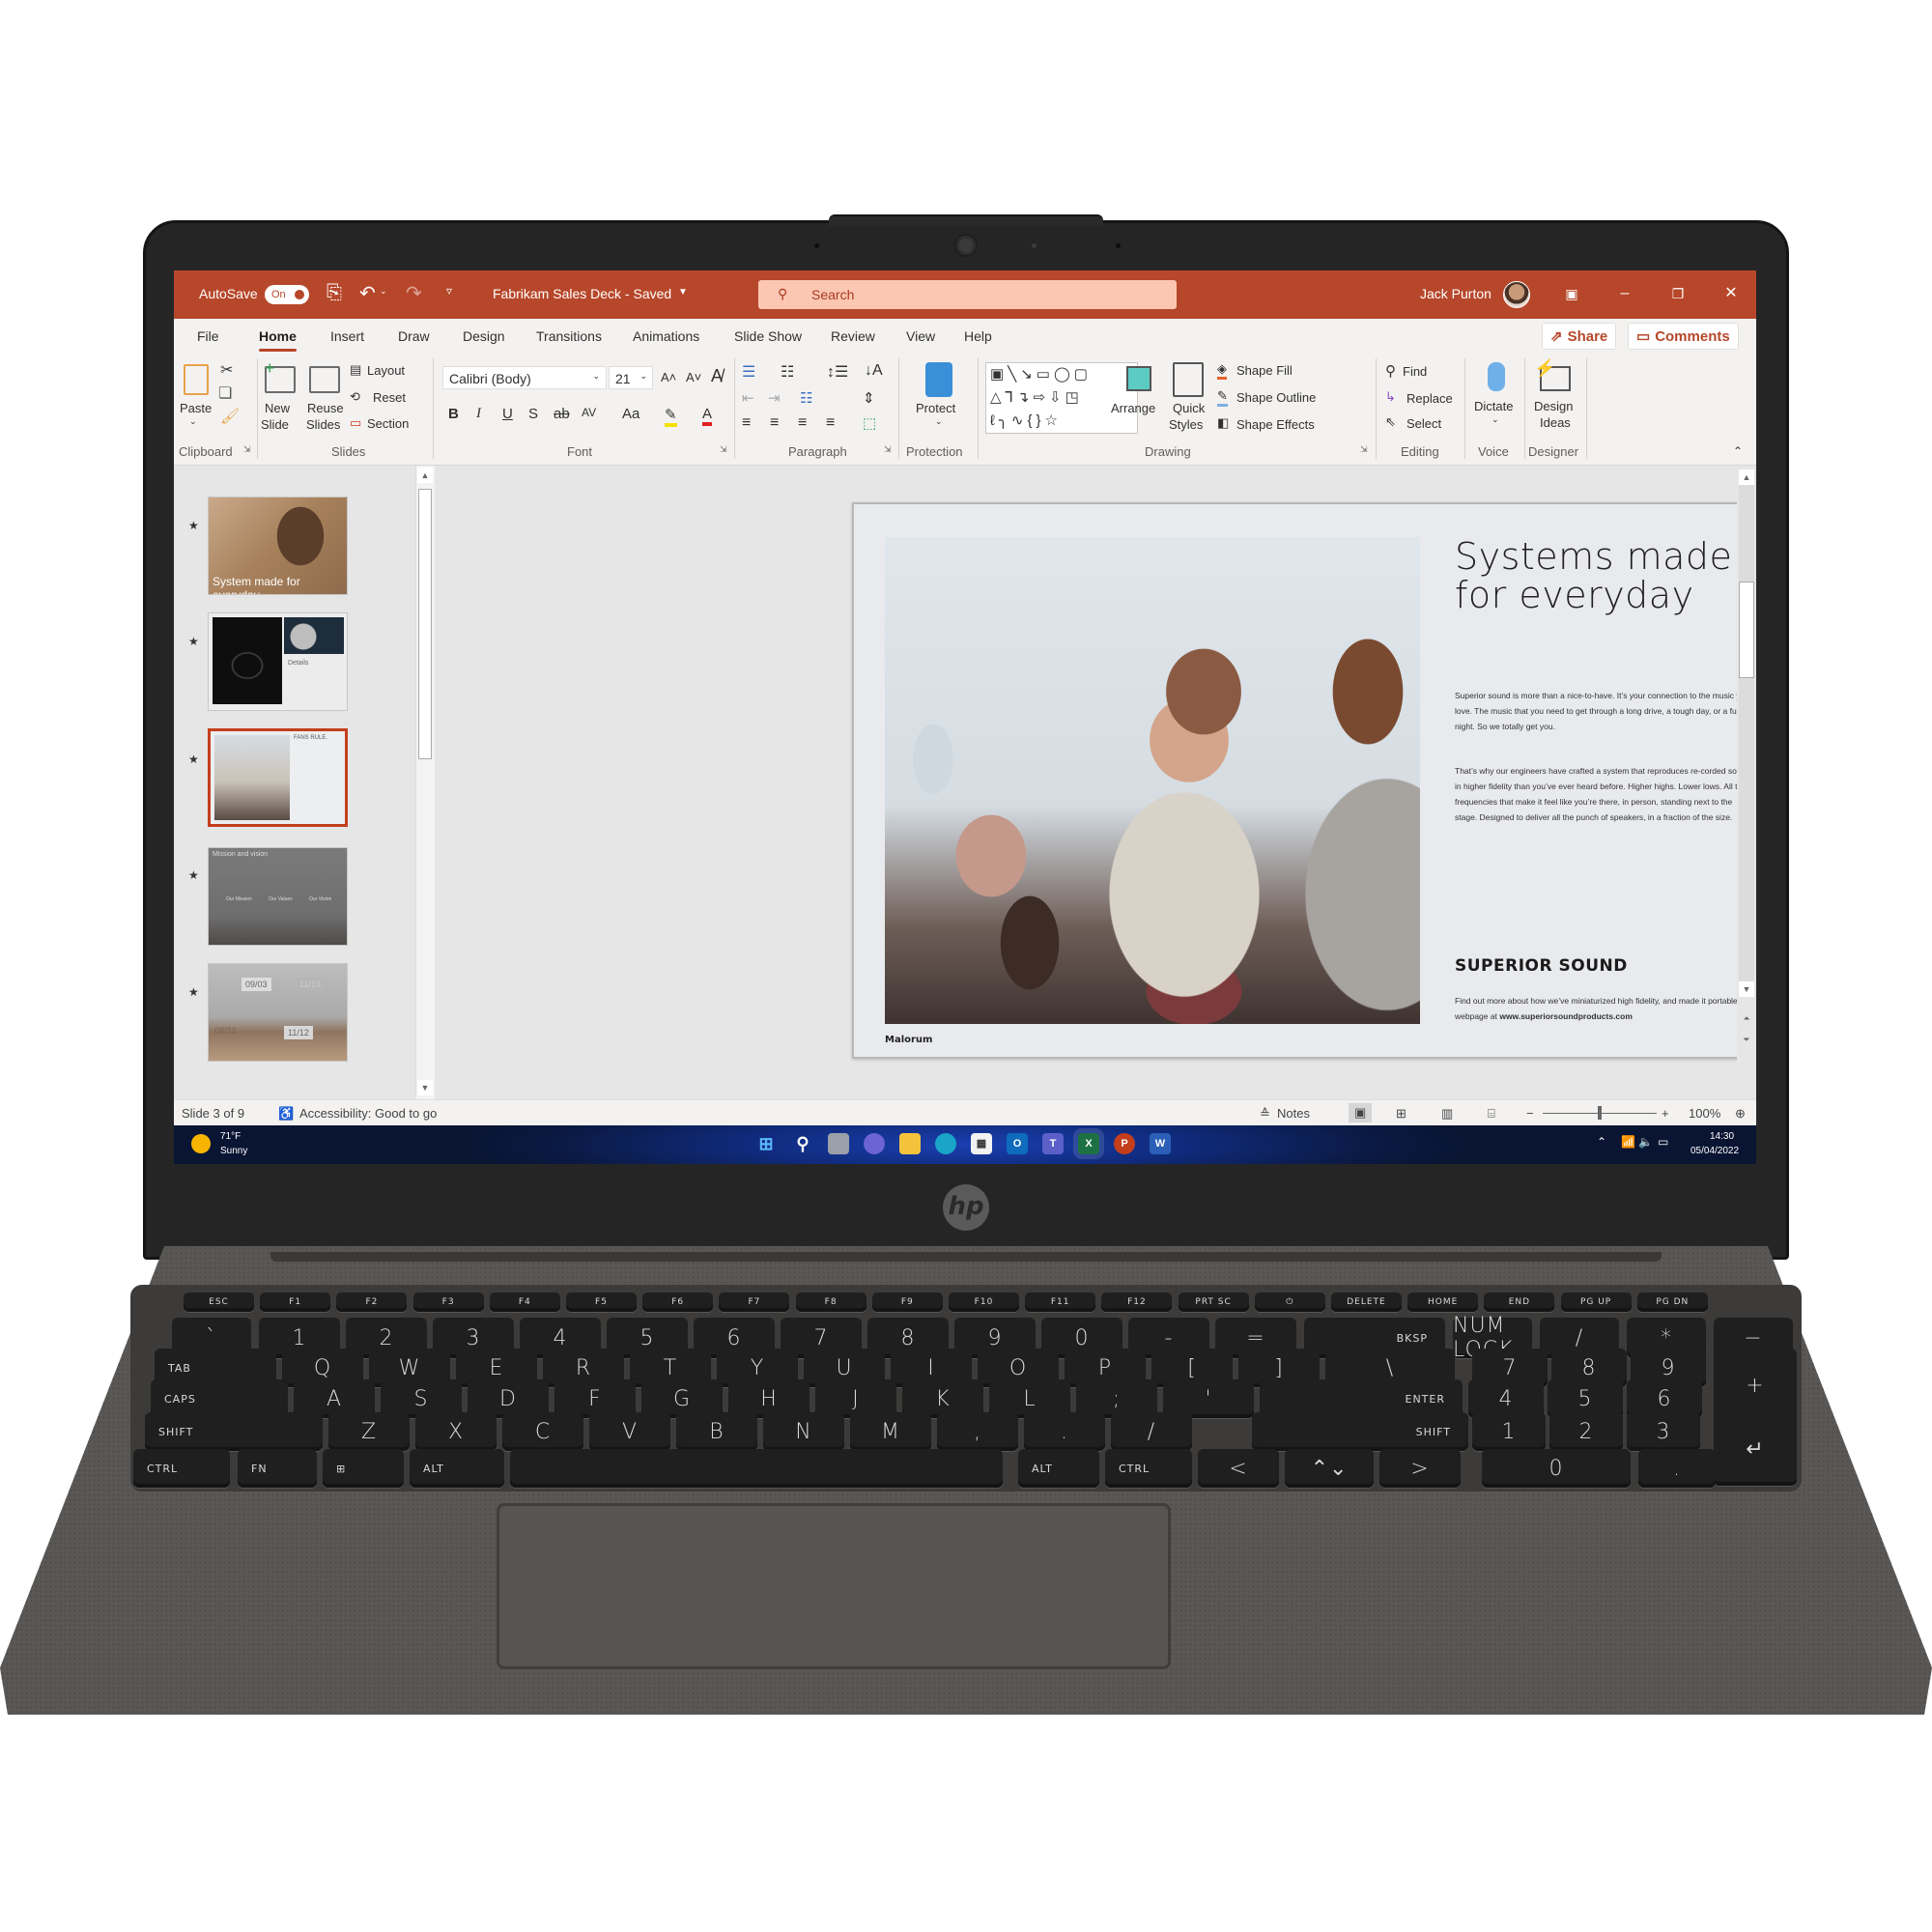  I want to click on drawing-launcher-icon: ⇲, so click(1364, 449).